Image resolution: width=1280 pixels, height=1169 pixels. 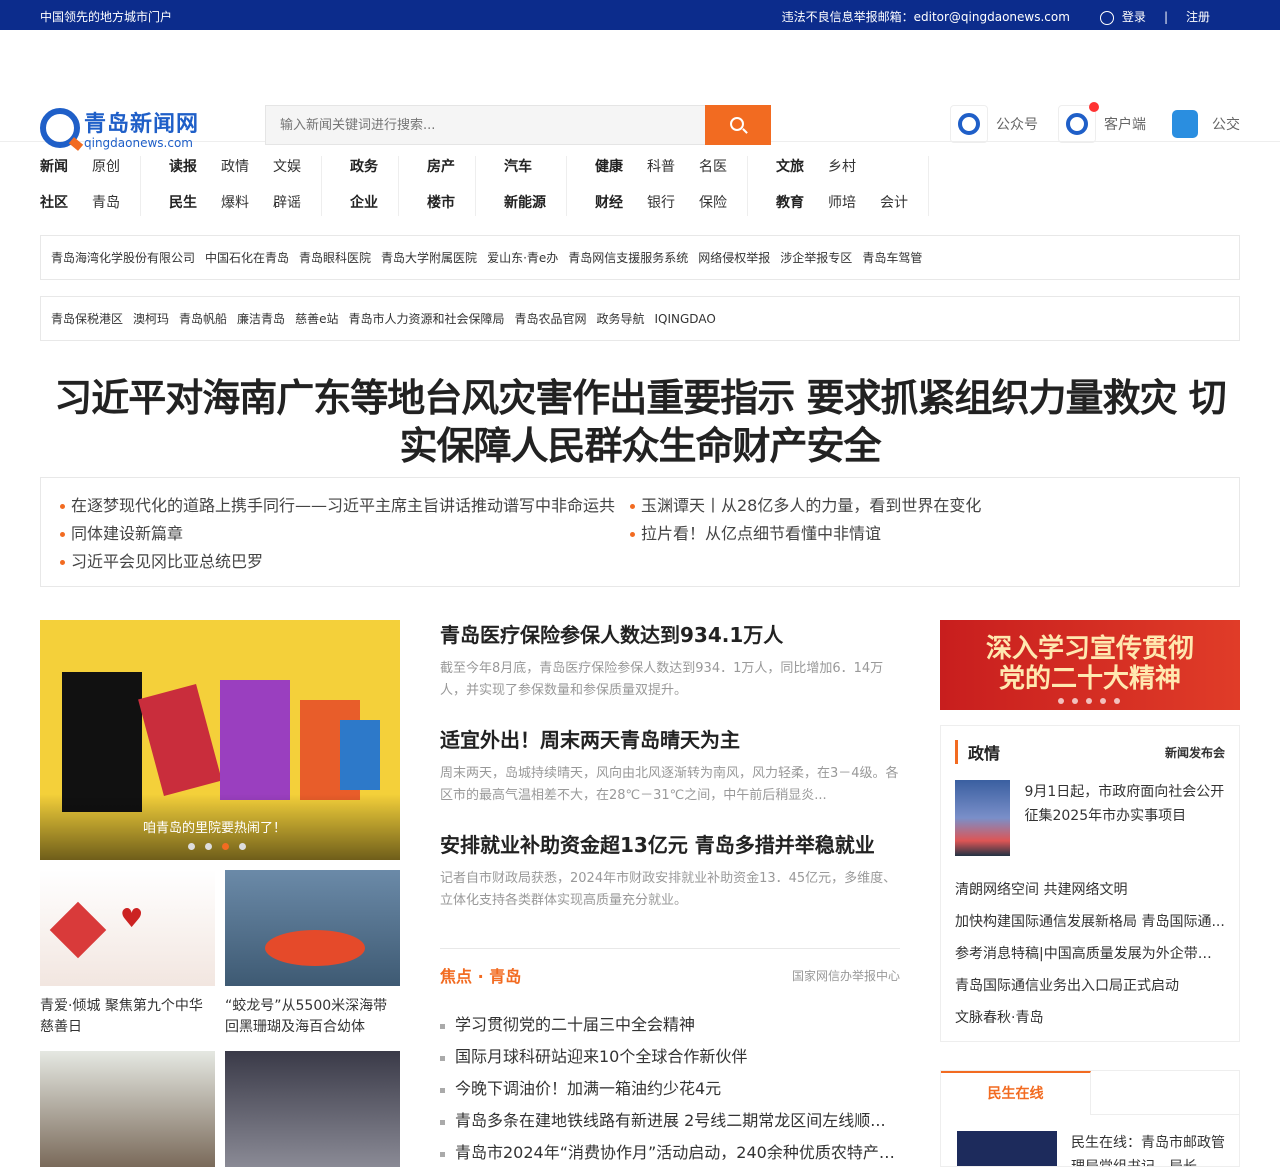 What do you see at coordinates (441, 201) in the screenshot?
I see `nav-link: 楼市` at bounding box center [441, 201].